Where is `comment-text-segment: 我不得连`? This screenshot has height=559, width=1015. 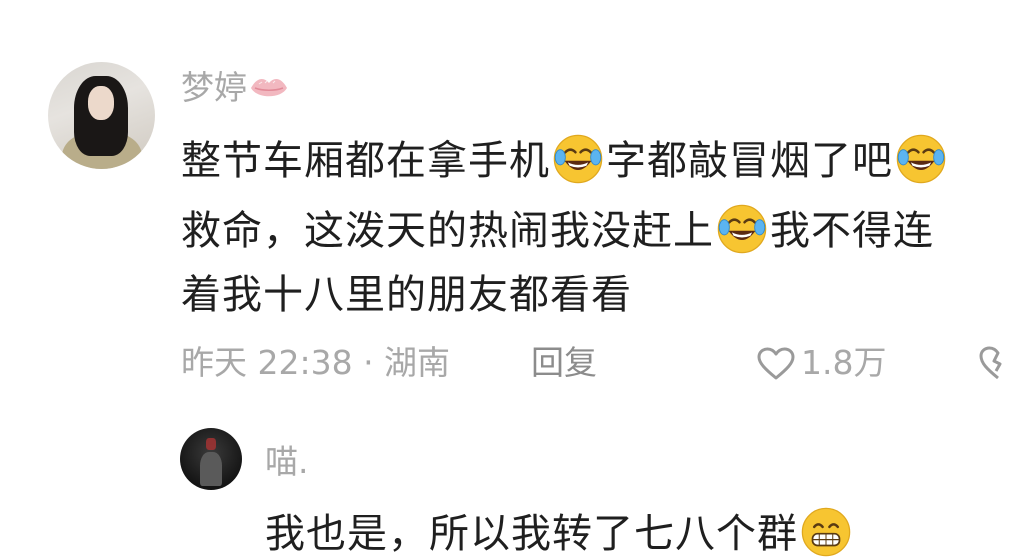
comment-text-segment: 我不得连 is located at coordinates (852, 231).